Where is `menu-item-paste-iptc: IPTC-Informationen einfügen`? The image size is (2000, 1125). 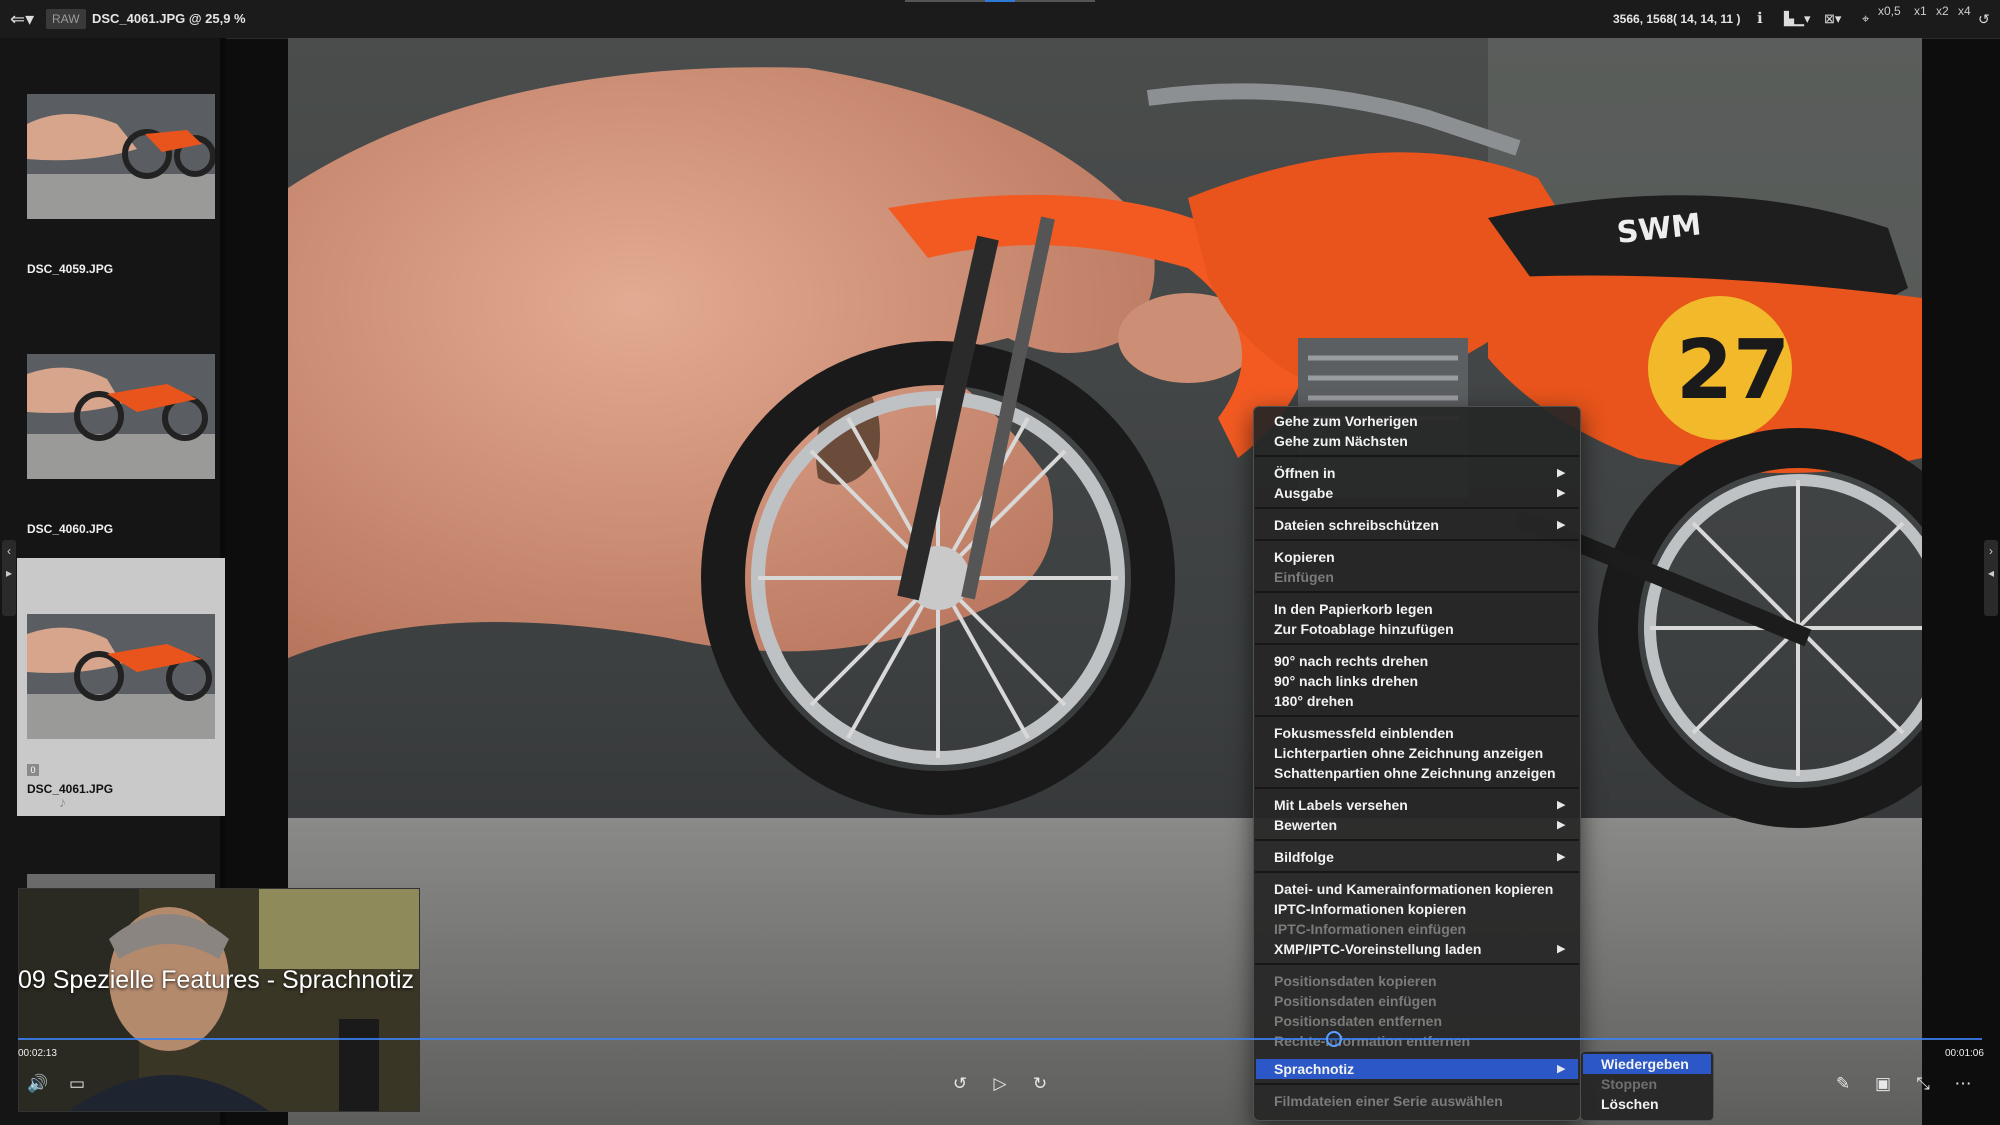
menu-item-paste-iptc: IPTC-Informationen einfügen is located at coordinates (1370, 929).